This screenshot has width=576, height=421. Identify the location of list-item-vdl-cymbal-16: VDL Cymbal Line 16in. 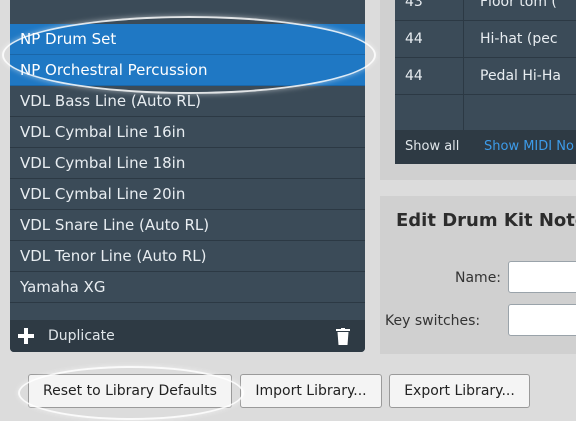
(187, 132).